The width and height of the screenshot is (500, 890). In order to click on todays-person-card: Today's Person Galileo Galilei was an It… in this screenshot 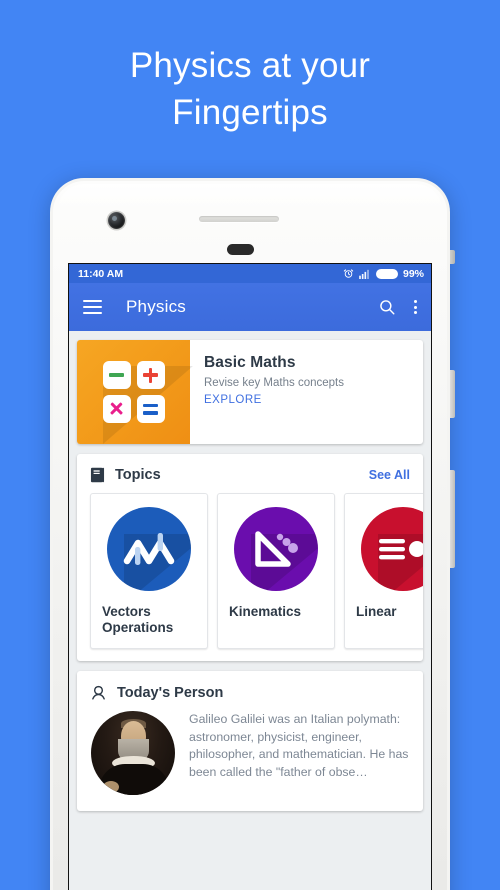, I will do `click(250, 741)`.